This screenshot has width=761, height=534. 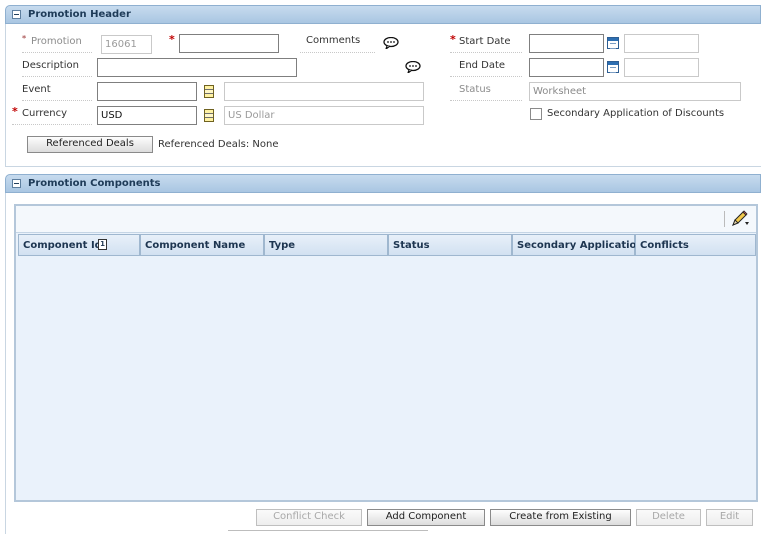 What do you see at coordinates (566, 43) in the screenshot?
I see `start-date-input` at bounding box center [566, 43].